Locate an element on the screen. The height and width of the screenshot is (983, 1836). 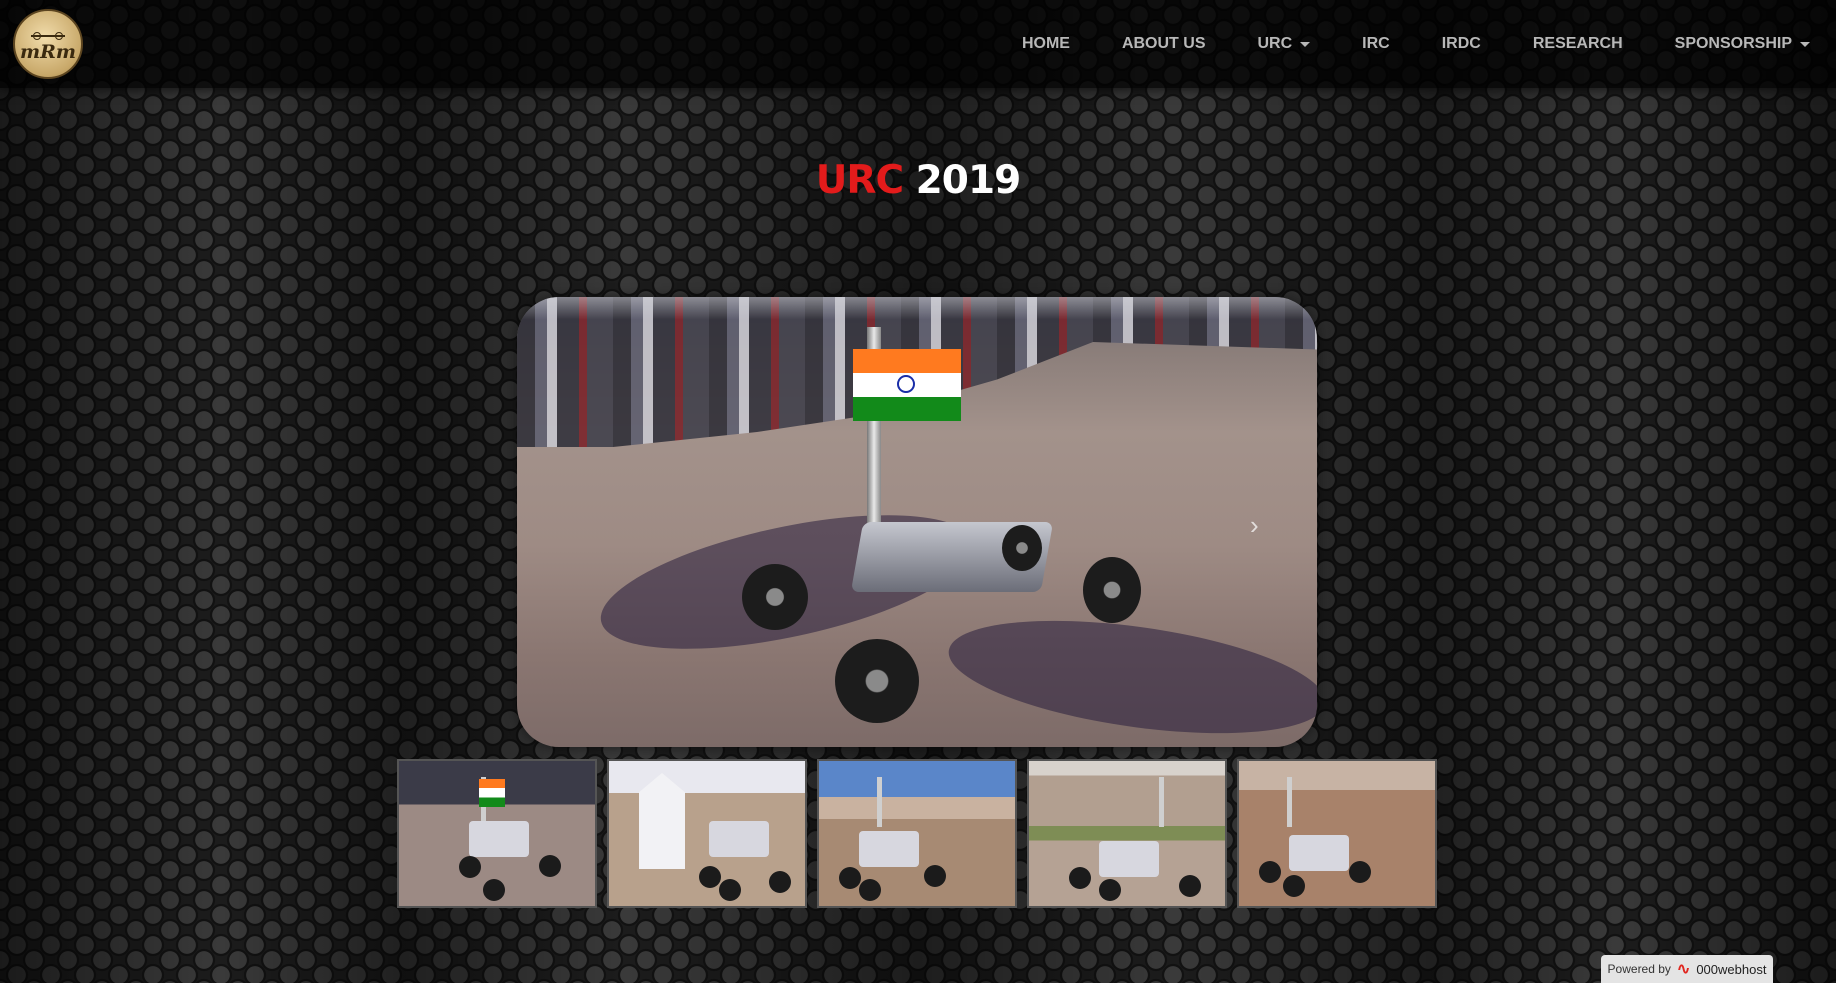
nav-research: RESEARCH is located at coordinates (1578, 44).